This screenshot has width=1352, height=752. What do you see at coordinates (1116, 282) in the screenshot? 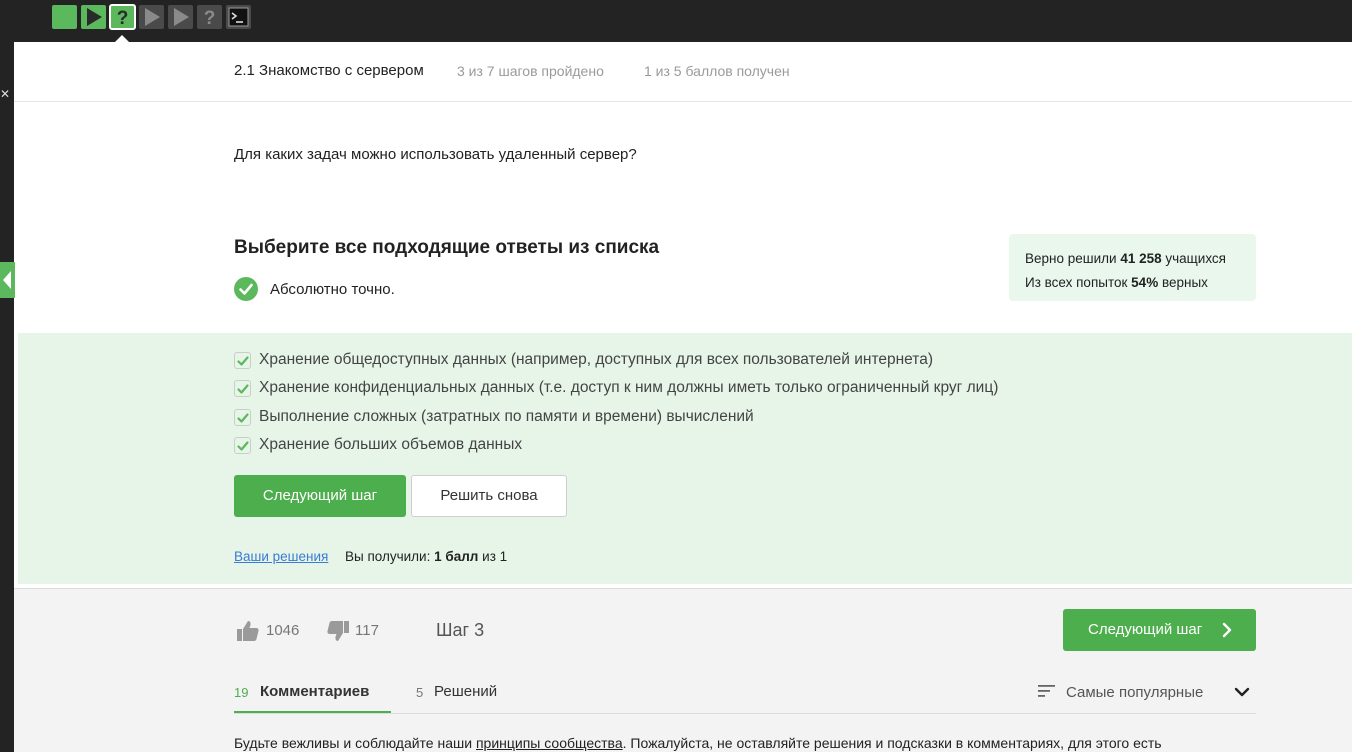
I see `stats-attempts-line: Из всех попыток 54% верных` at bounding box center [1116, 282].